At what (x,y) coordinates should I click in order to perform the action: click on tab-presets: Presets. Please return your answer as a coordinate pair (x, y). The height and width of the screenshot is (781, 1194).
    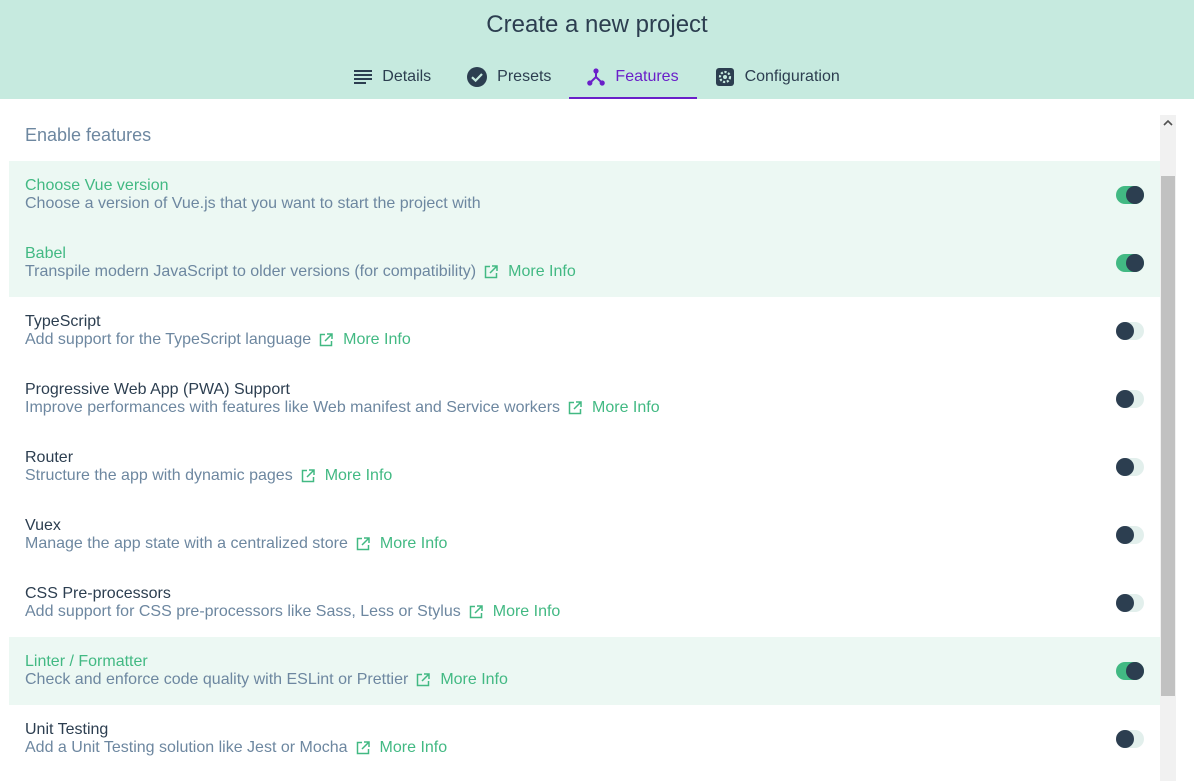
    Looking at the image, I should click on (509, 77).